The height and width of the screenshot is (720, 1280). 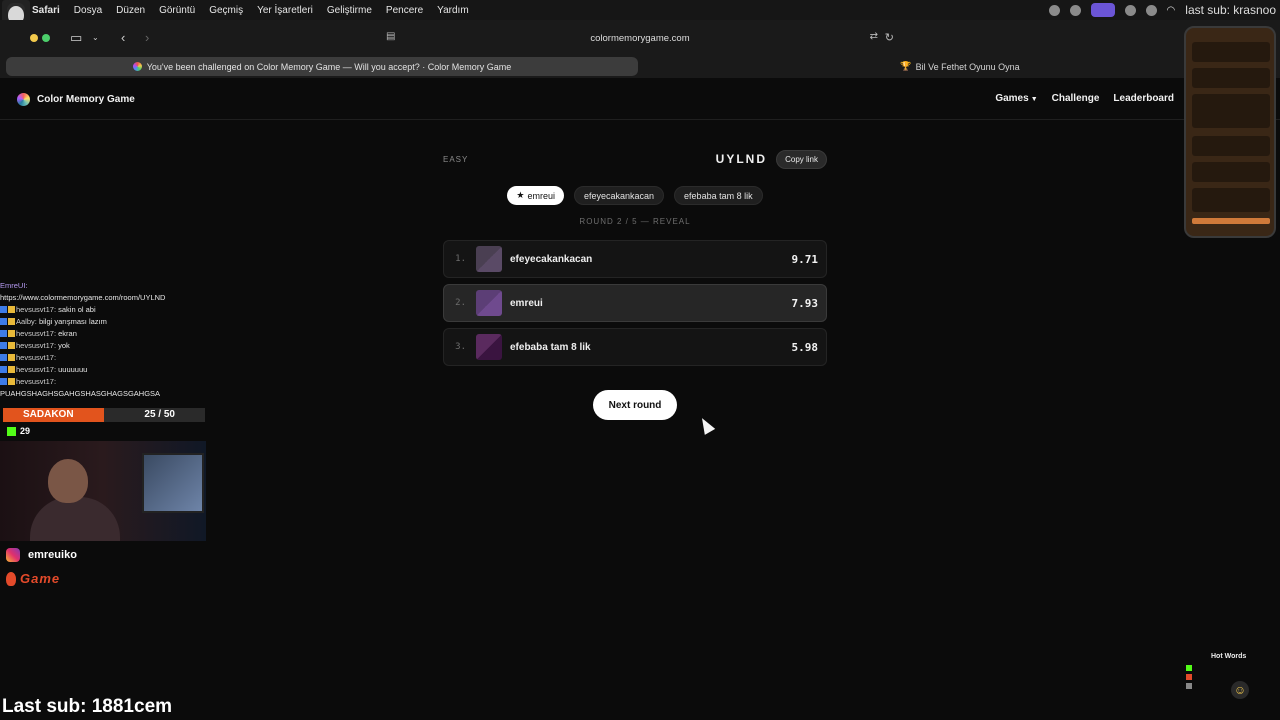 I want to click on flame-icon, so click(x=1189, y=677).